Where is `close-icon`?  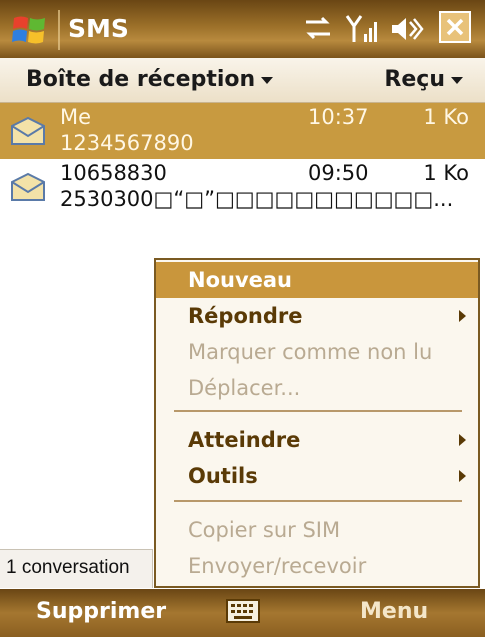 close-icon is located at coordinates (455, 27).